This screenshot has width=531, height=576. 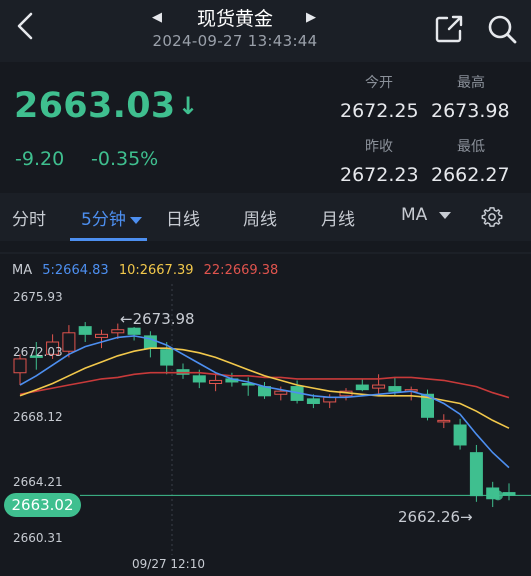 What do you see at coordinates (156, 270) in the screenshot?
I see `ma10-value: 10:2667.39` at bounding box center [156, 270].